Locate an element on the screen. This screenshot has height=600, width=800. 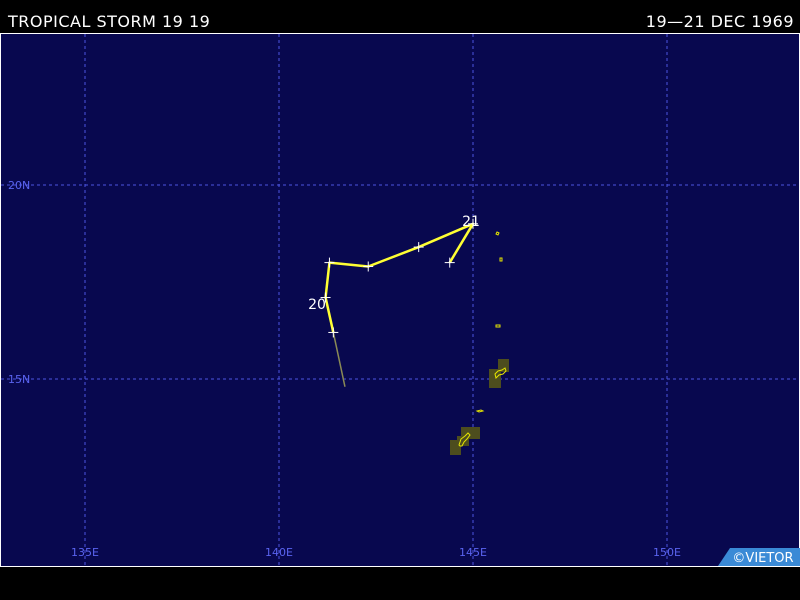
credit-badge: ©VIETOR is located at coordinates (759, 557).